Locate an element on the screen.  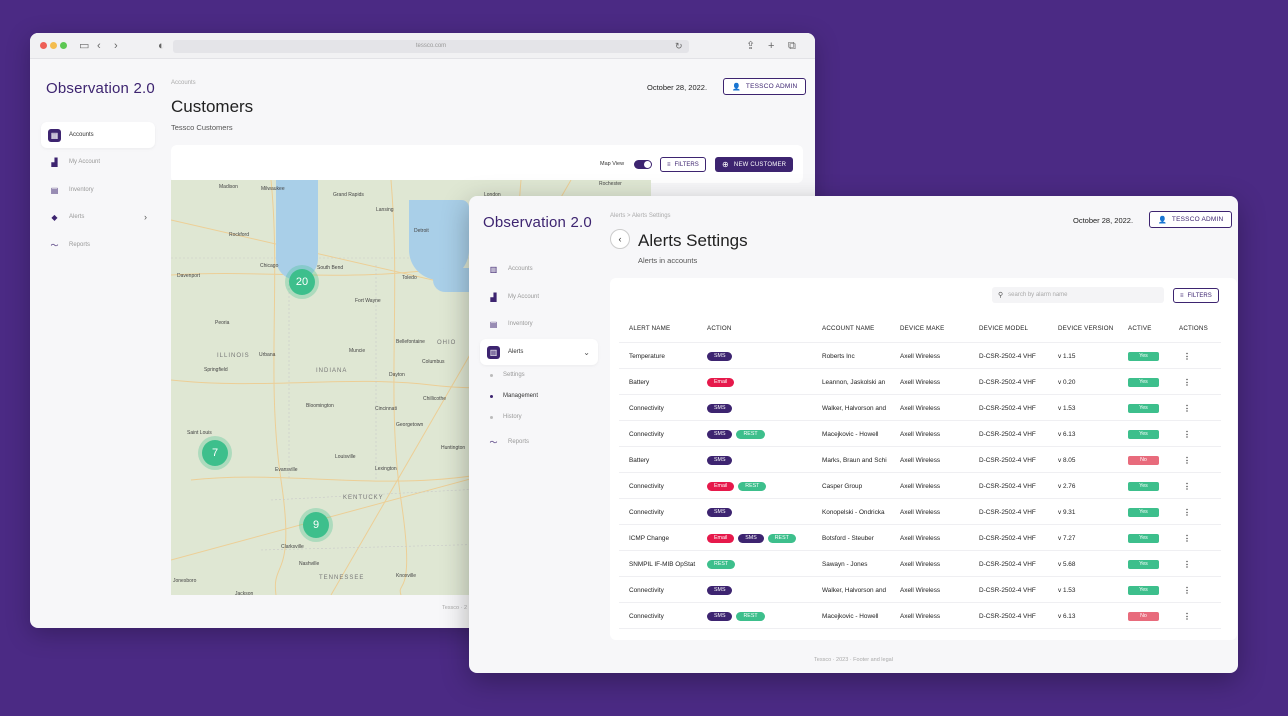
footer: Tessco · 2023 · Footer and legal is located at coordinates (853, 660).